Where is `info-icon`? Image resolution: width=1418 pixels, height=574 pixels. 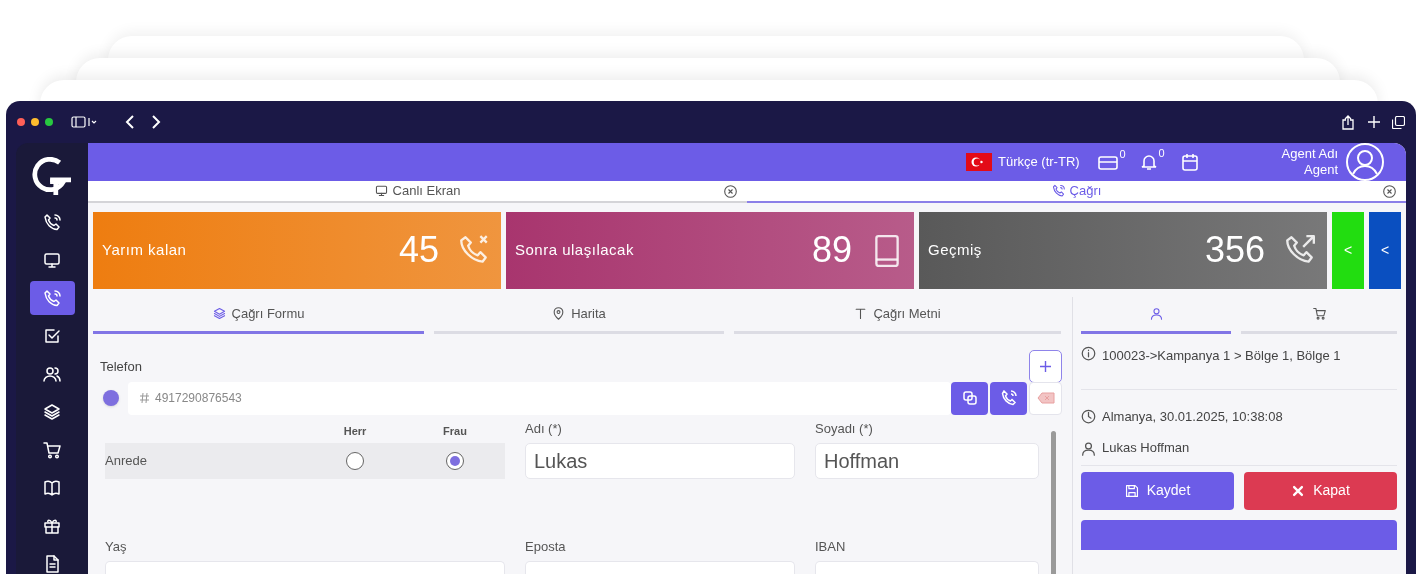 info-icon is located at coordinates (1088, 353).